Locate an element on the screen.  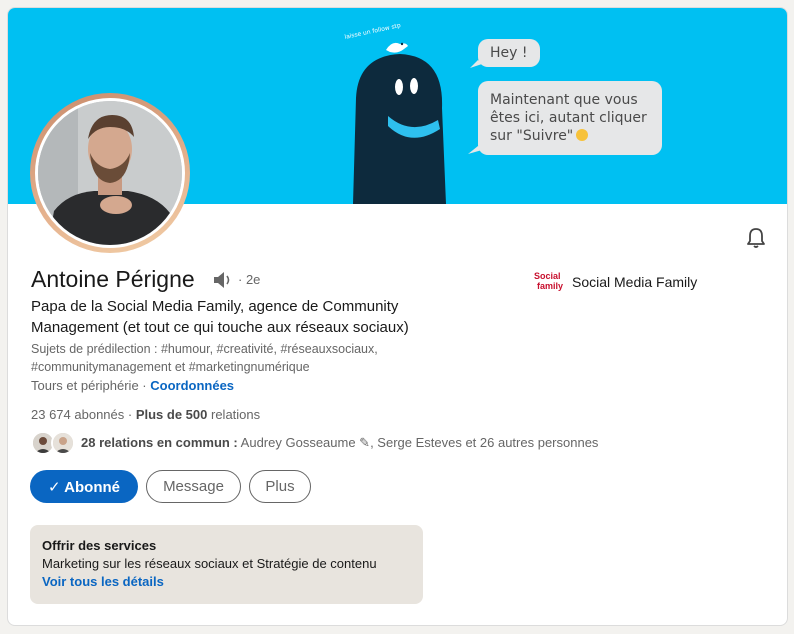
connection-degree: · 2e is located at coordinates (249, 279).